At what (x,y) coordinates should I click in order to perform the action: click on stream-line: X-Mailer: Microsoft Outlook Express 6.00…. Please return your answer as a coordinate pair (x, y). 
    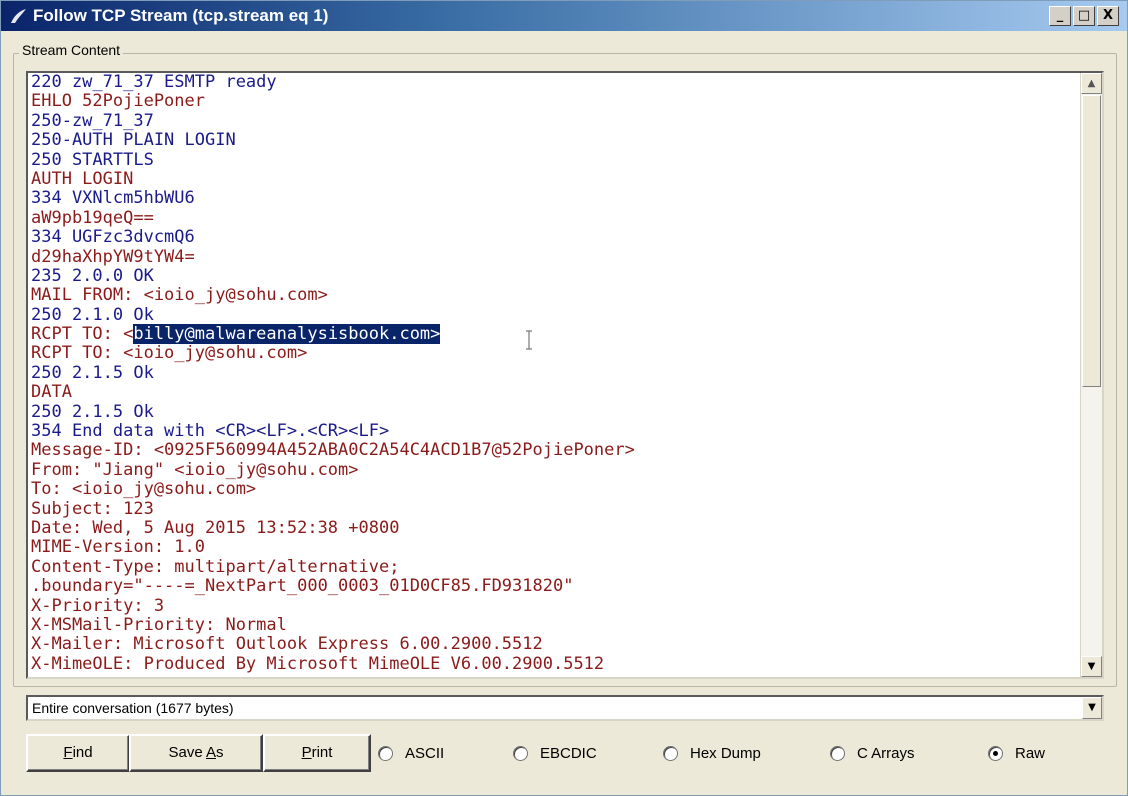
    Looking at the image, I should click on (556, 644).